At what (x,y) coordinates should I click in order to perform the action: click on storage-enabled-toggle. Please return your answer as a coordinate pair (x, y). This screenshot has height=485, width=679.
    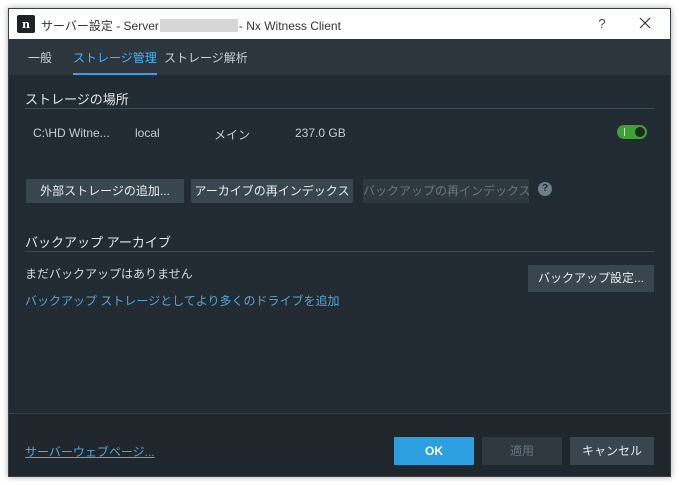
    Looking at the image, I should click on (632, 132).